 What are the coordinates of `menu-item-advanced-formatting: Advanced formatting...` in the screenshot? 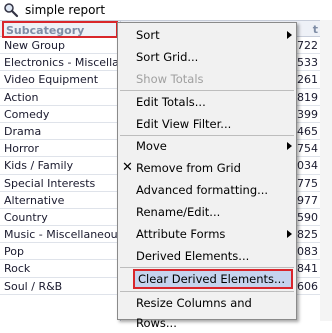 It's located at (207, 190).